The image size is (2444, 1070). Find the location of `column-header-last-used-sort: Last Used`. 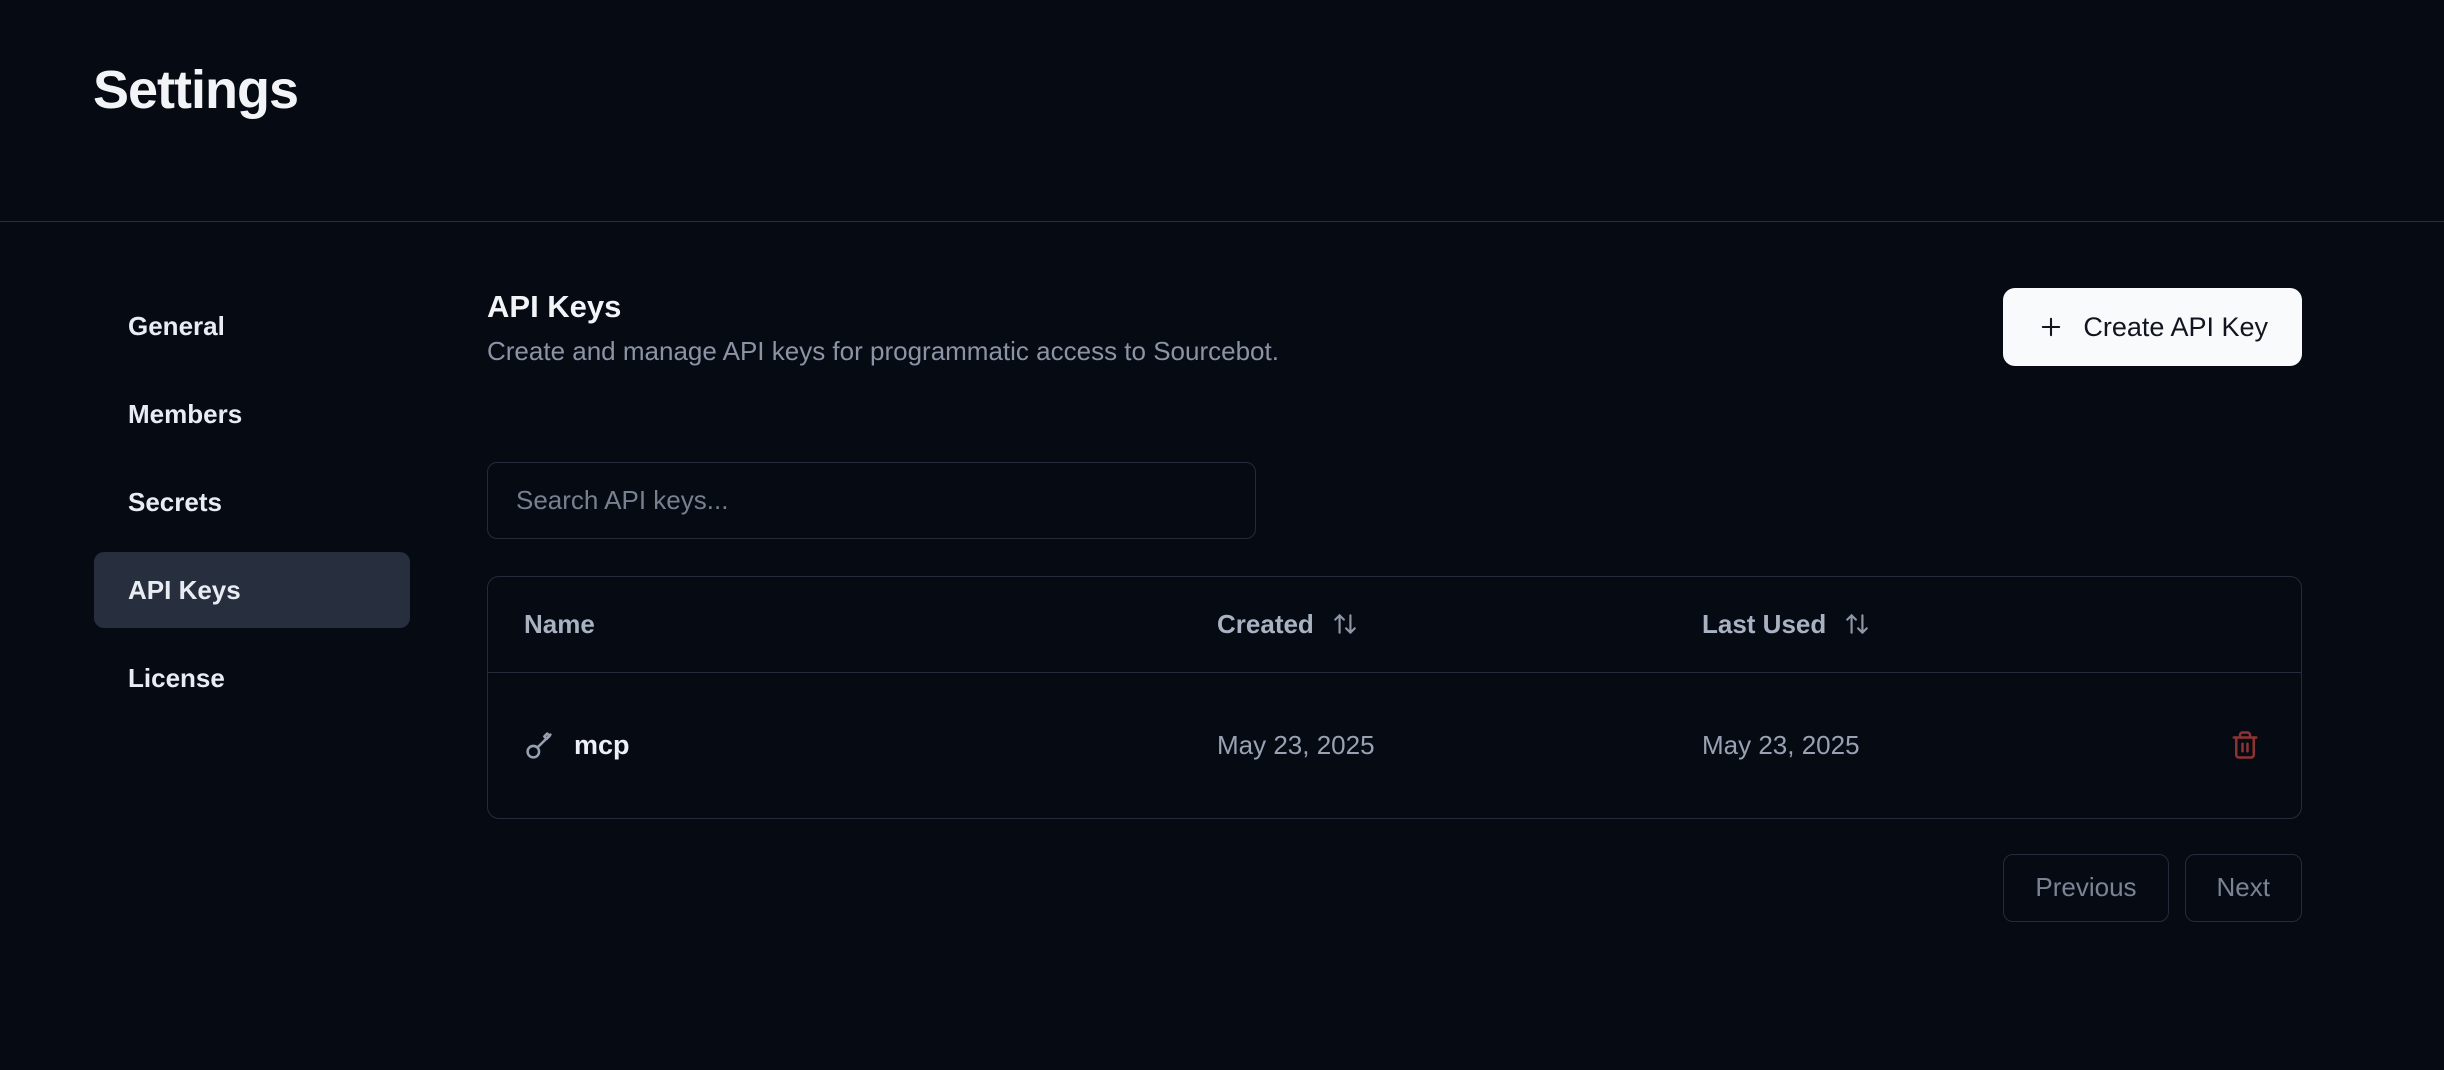

column-header-last-used-sort: Last Used is located at coordinates (1786, 624).